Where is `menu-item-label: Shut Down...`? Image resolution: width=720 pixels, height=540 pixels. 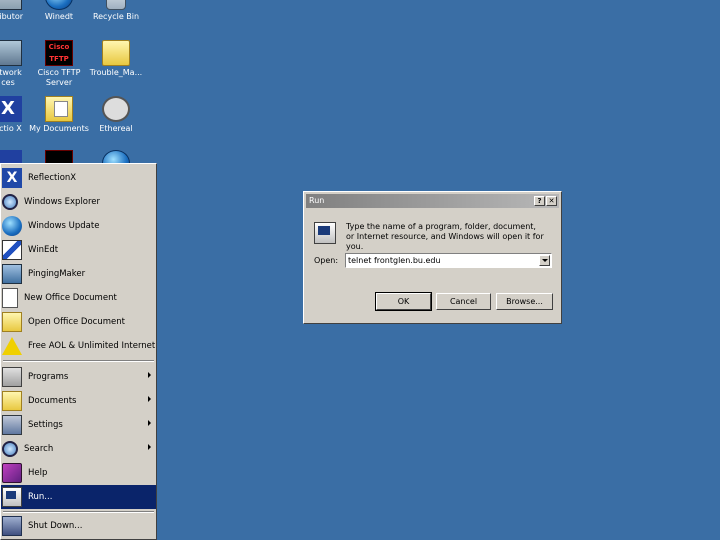 menu-item-label: Shut Down... is located at coordinates (55, 526).